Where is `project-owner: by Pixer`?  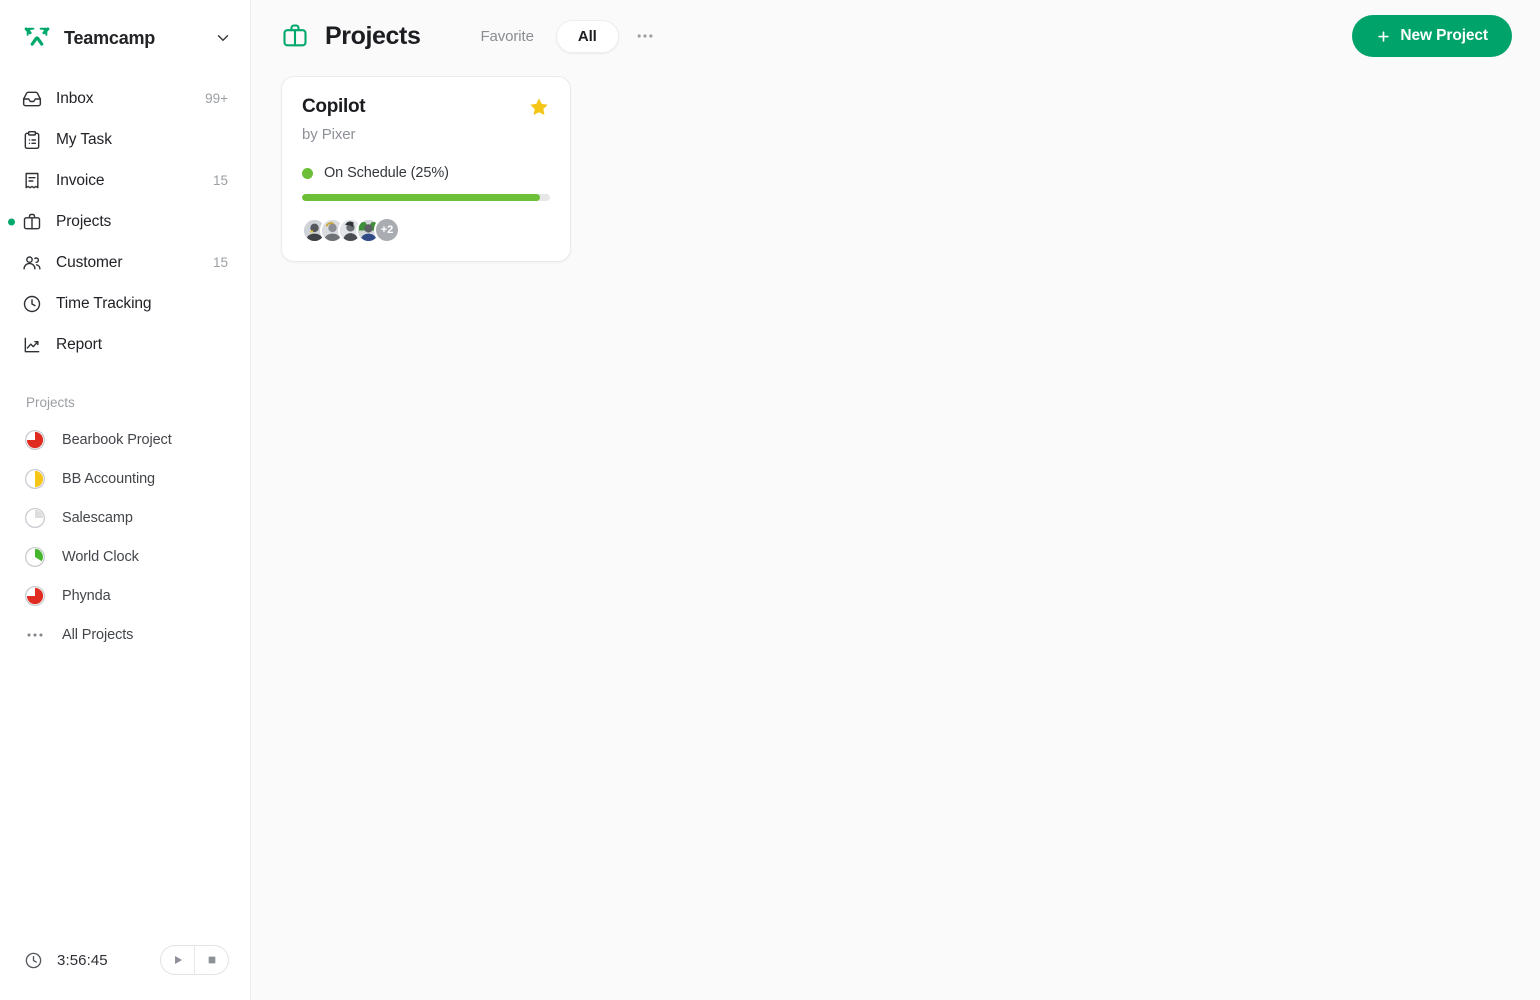
project-owner: by Pixer is located at coordinates (329, 134).